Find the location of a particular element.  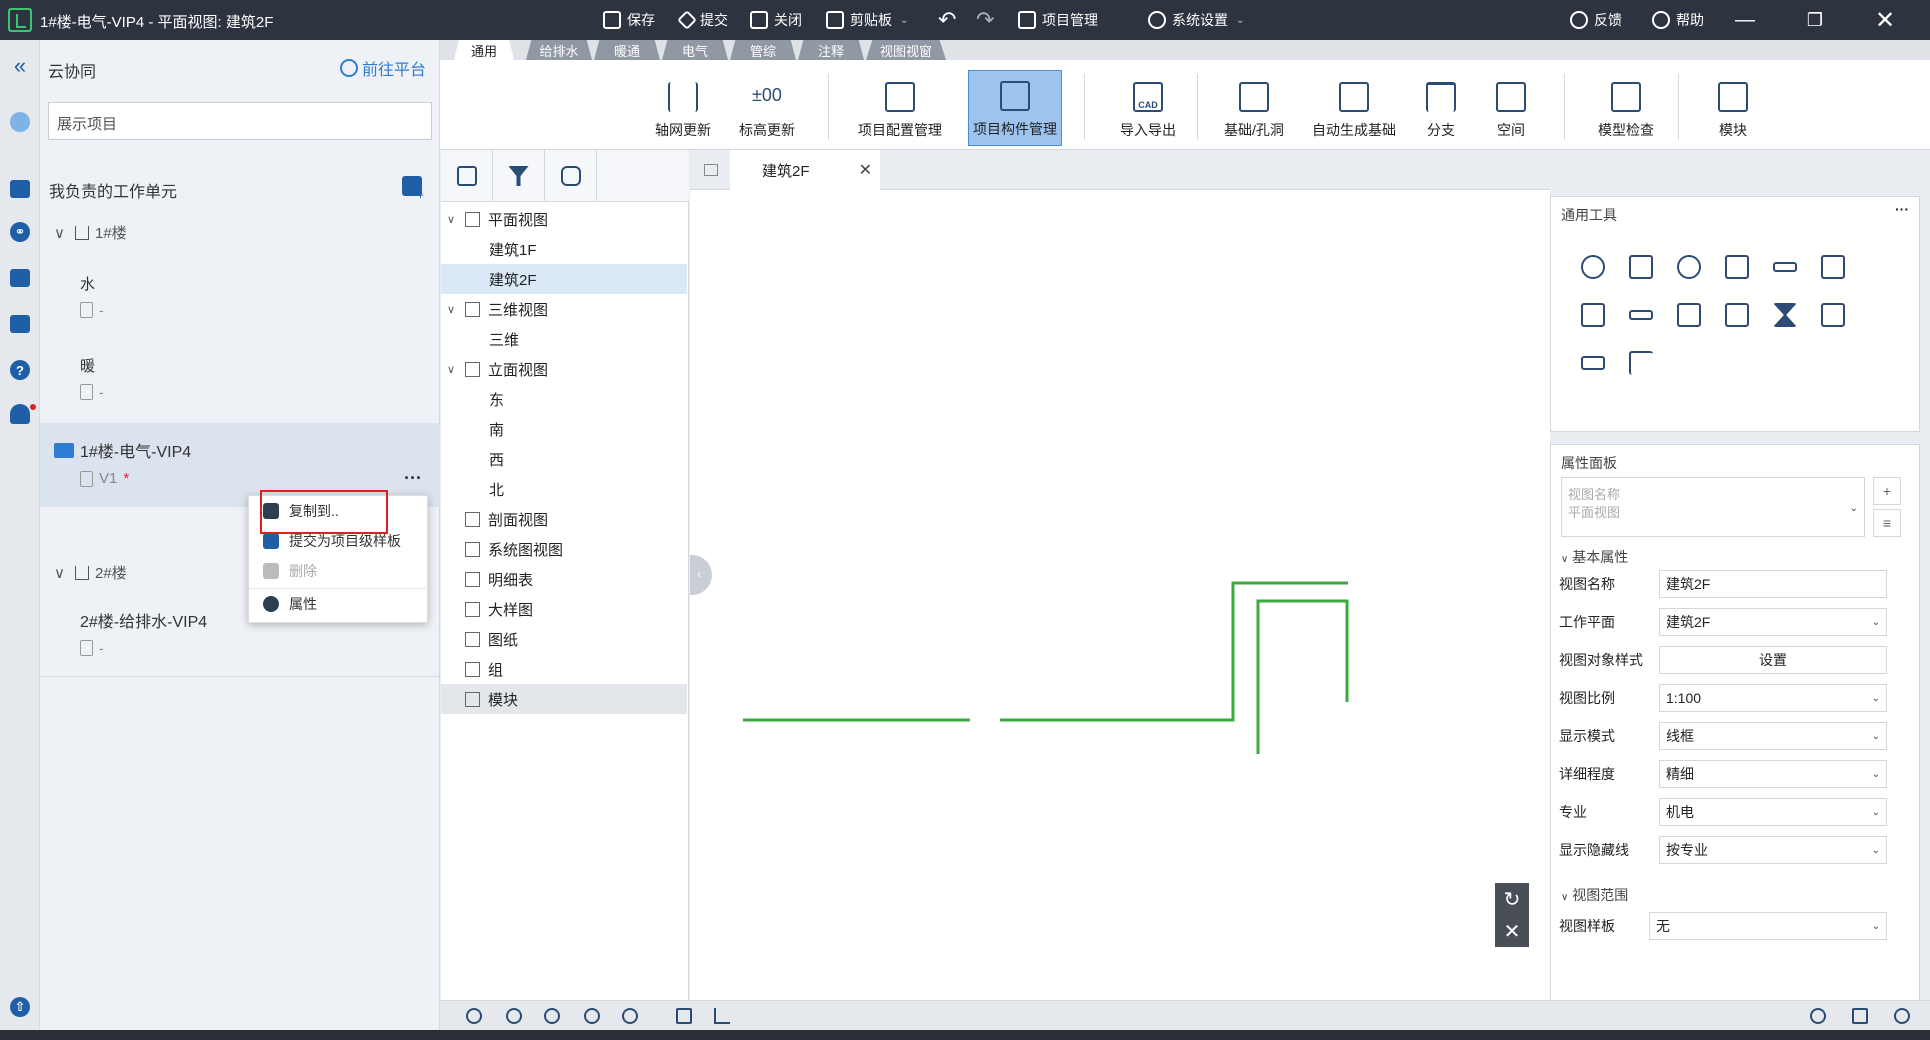

tab-plumbing: 给排水 is located at coordinates (559, 50).